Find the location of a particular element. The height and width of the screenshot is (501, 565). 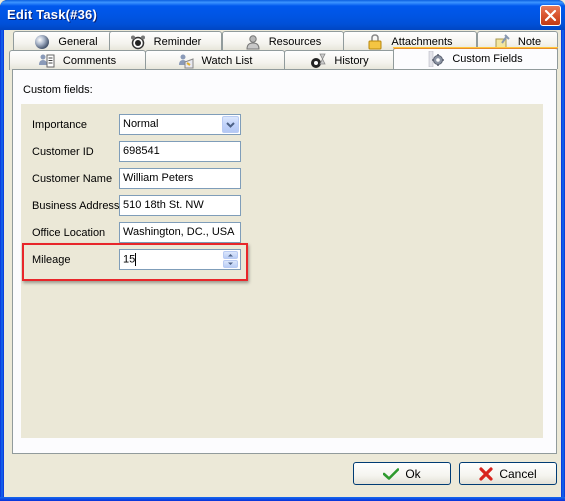

tab-label: Reminder is located at coordinates (177, 41).